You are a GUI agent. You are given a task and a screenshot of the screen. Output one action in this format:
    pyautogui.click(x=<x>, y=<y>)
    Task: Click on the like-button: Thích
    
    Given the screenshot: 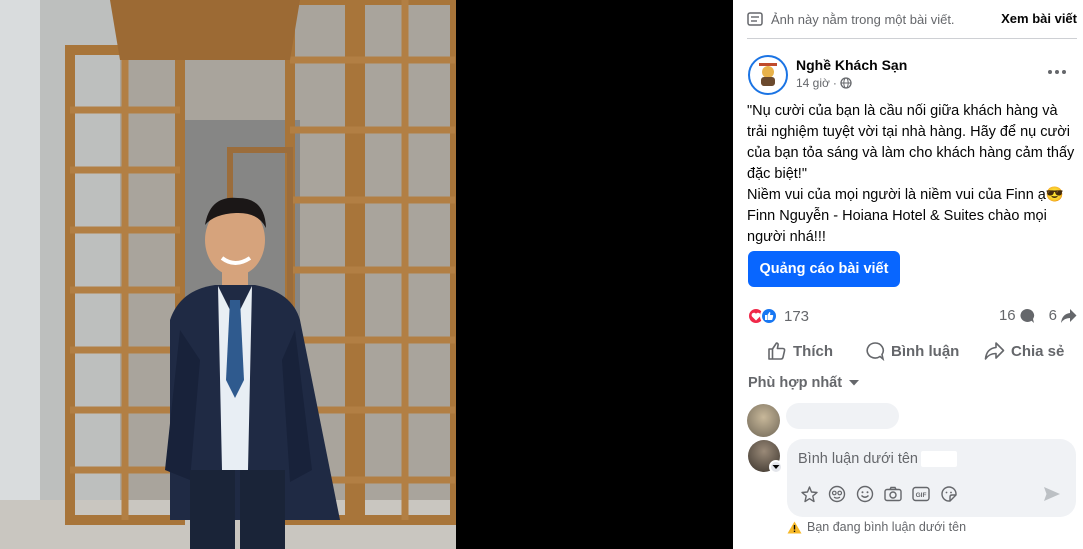 What is the action you would take?
    pyautogui.click(x=800, y=351)
    